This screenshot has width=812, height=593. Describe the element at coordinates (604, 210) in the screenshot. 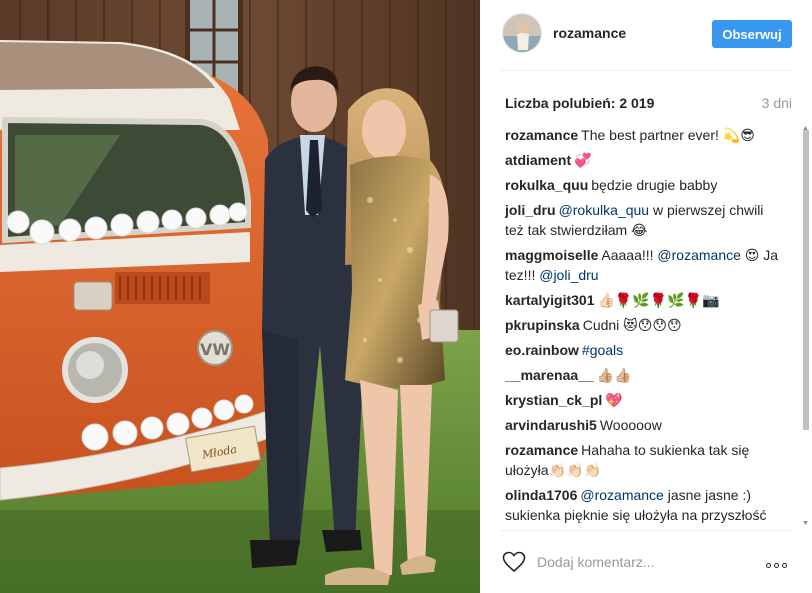

I see `comment-mention: @rokulka_quu` at that location.